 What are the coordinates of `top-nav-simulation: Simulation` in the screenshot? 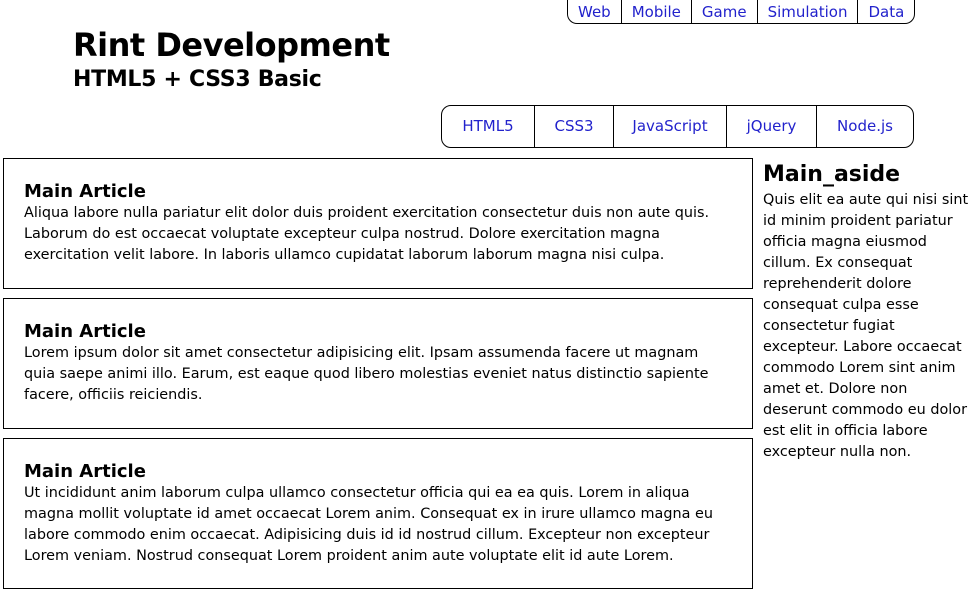 It's located at (808, 11).